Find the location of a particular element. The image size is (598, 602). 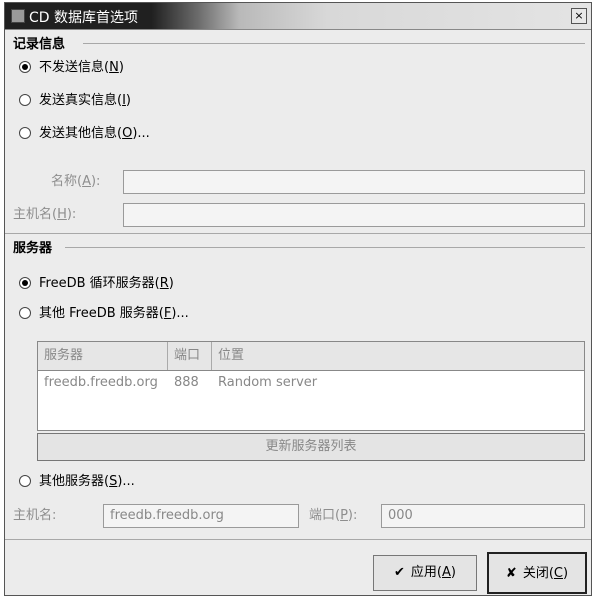

table-header: 服务器 端口 位置 is located at coordinates (311, 356).